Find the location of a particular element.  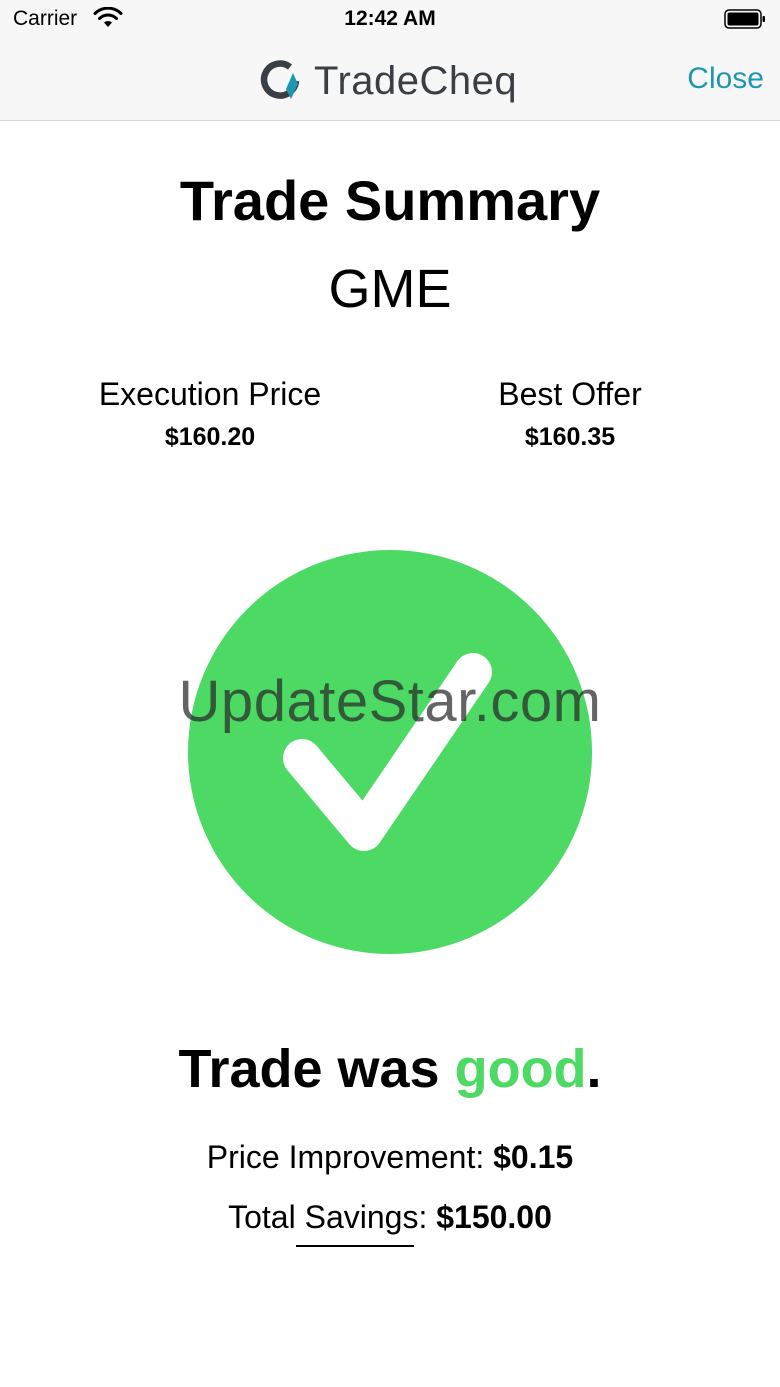

battery-icon is located at coordinates (744, 19).